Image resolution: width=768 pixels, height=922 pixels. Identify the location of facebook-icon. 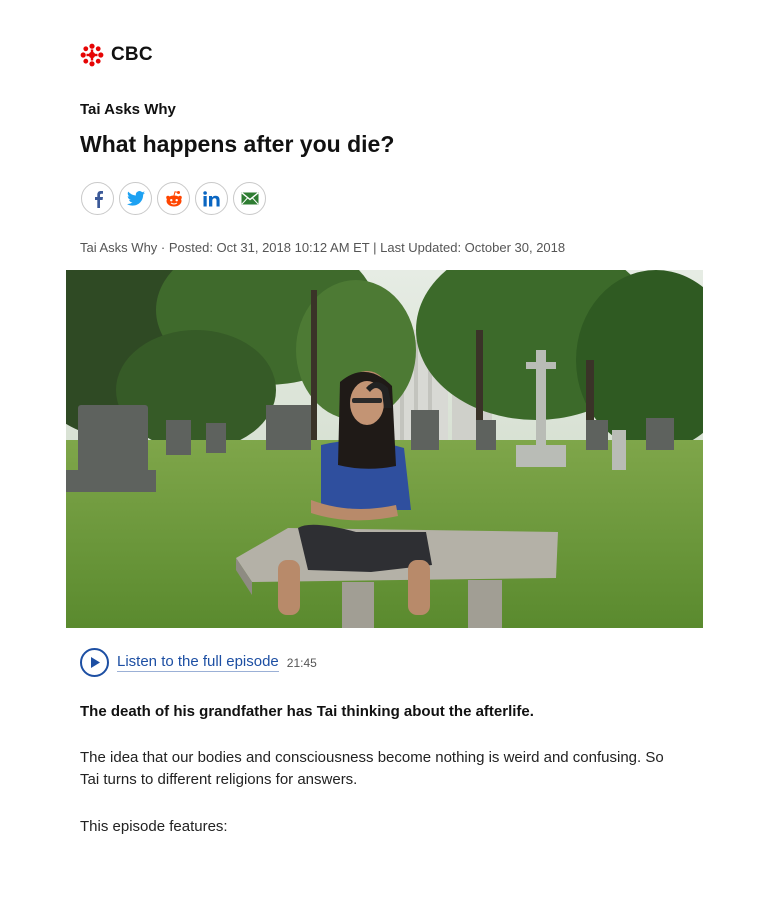
(98, 199).